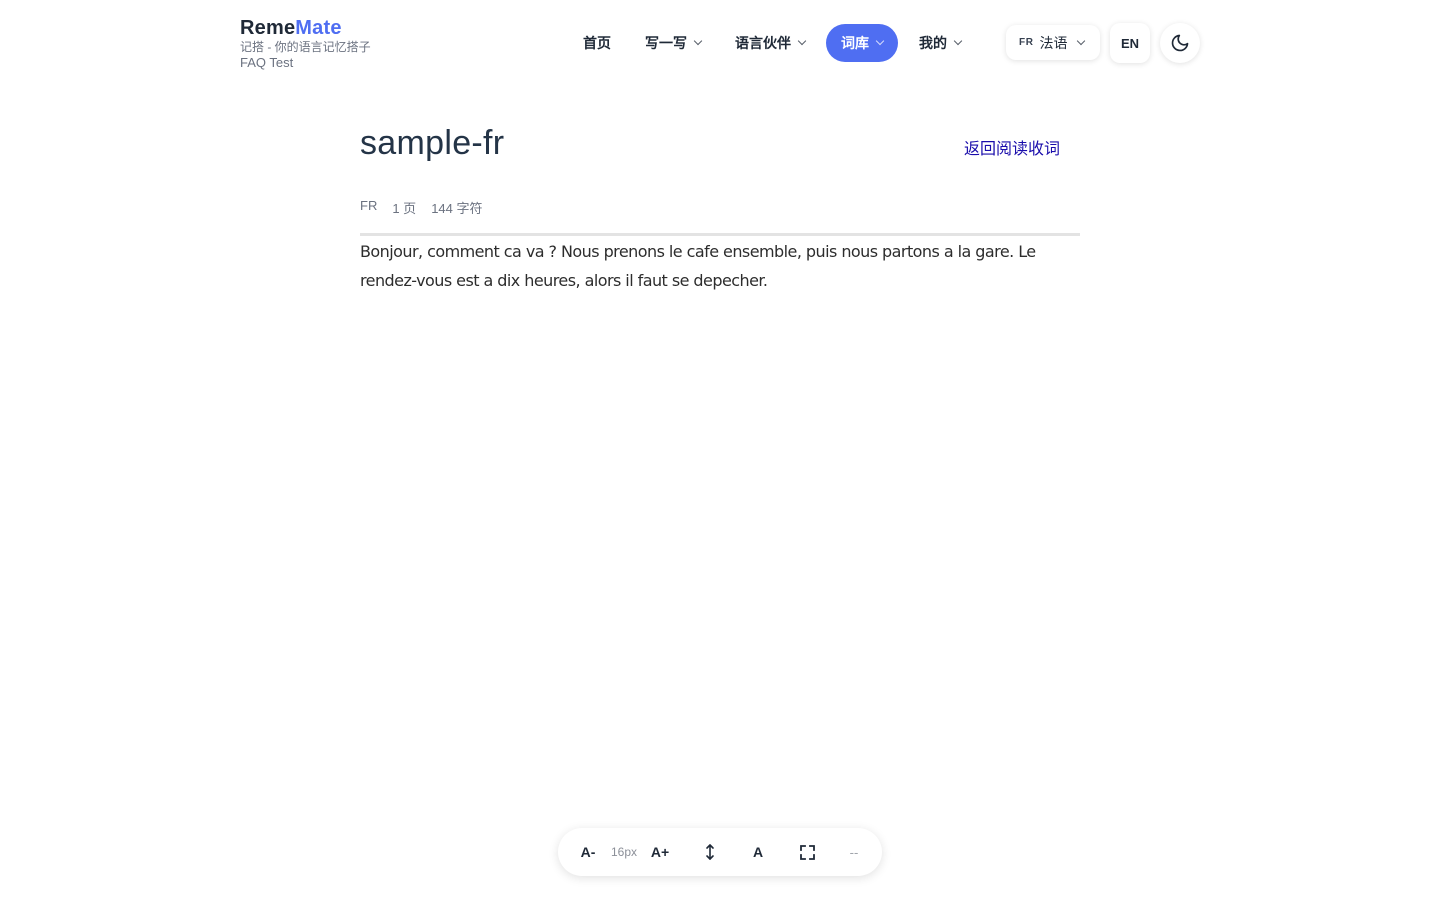 This screenshot has height=900, width=1440. Describe the element at coordinates (1026, 42) in the screenshot. I see `language-code: FR` at that location.